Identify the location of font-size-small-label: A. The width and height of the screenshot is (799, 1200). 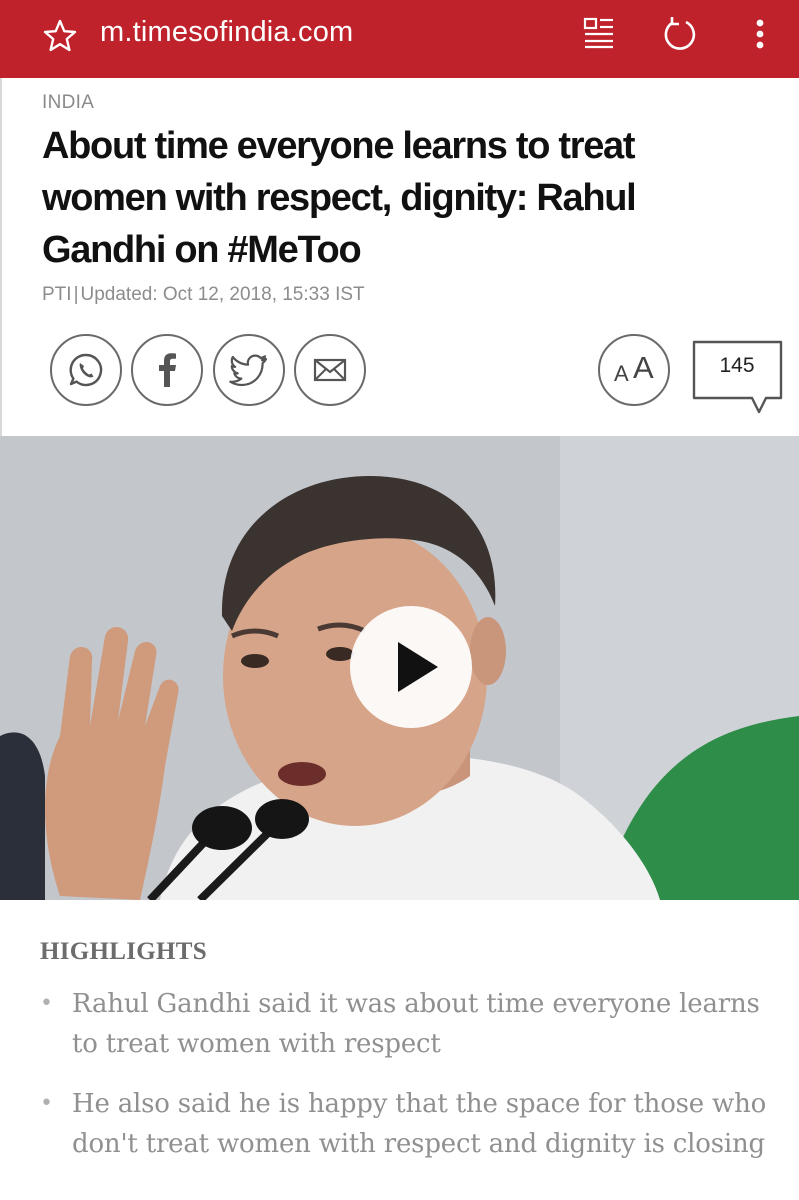
(621, 373).